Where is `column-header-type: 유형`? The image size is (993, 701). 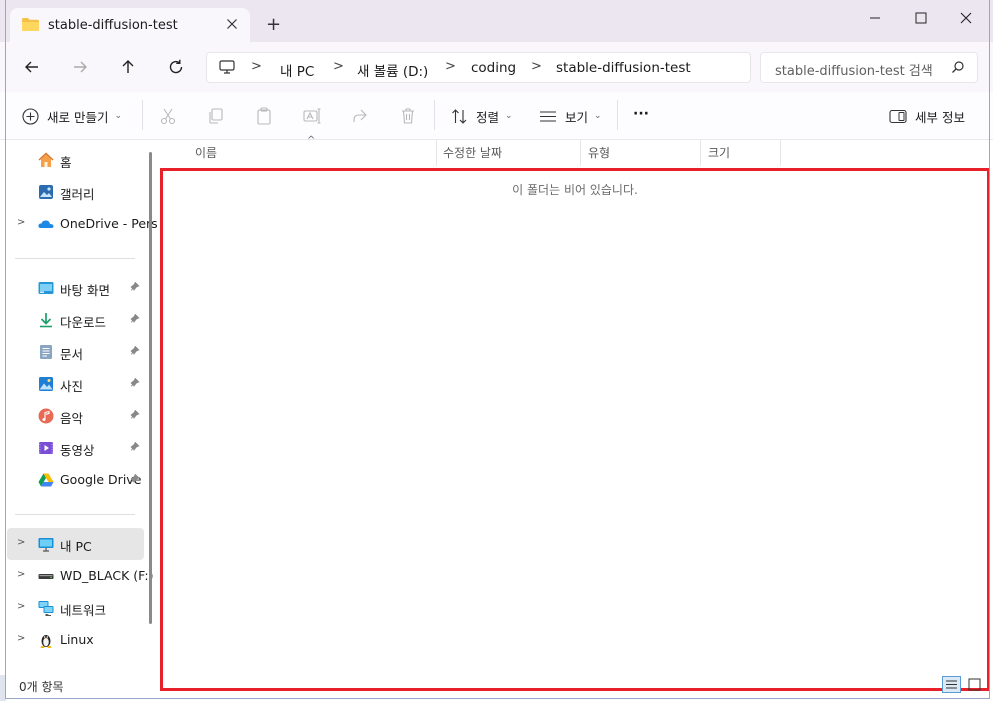 column-header-type: 유형 is located at coordinates (599, 152).